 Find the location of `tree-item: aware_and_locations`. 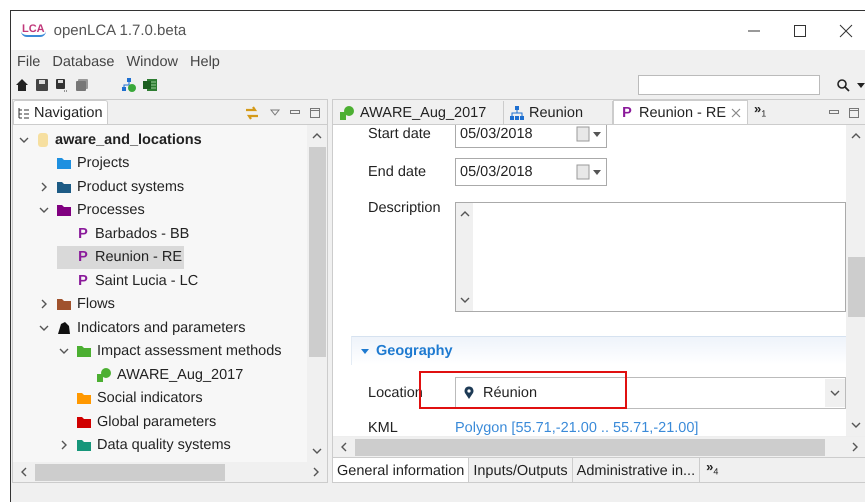

tree-item: aware_and_locations is located at coordinates (110, 140).